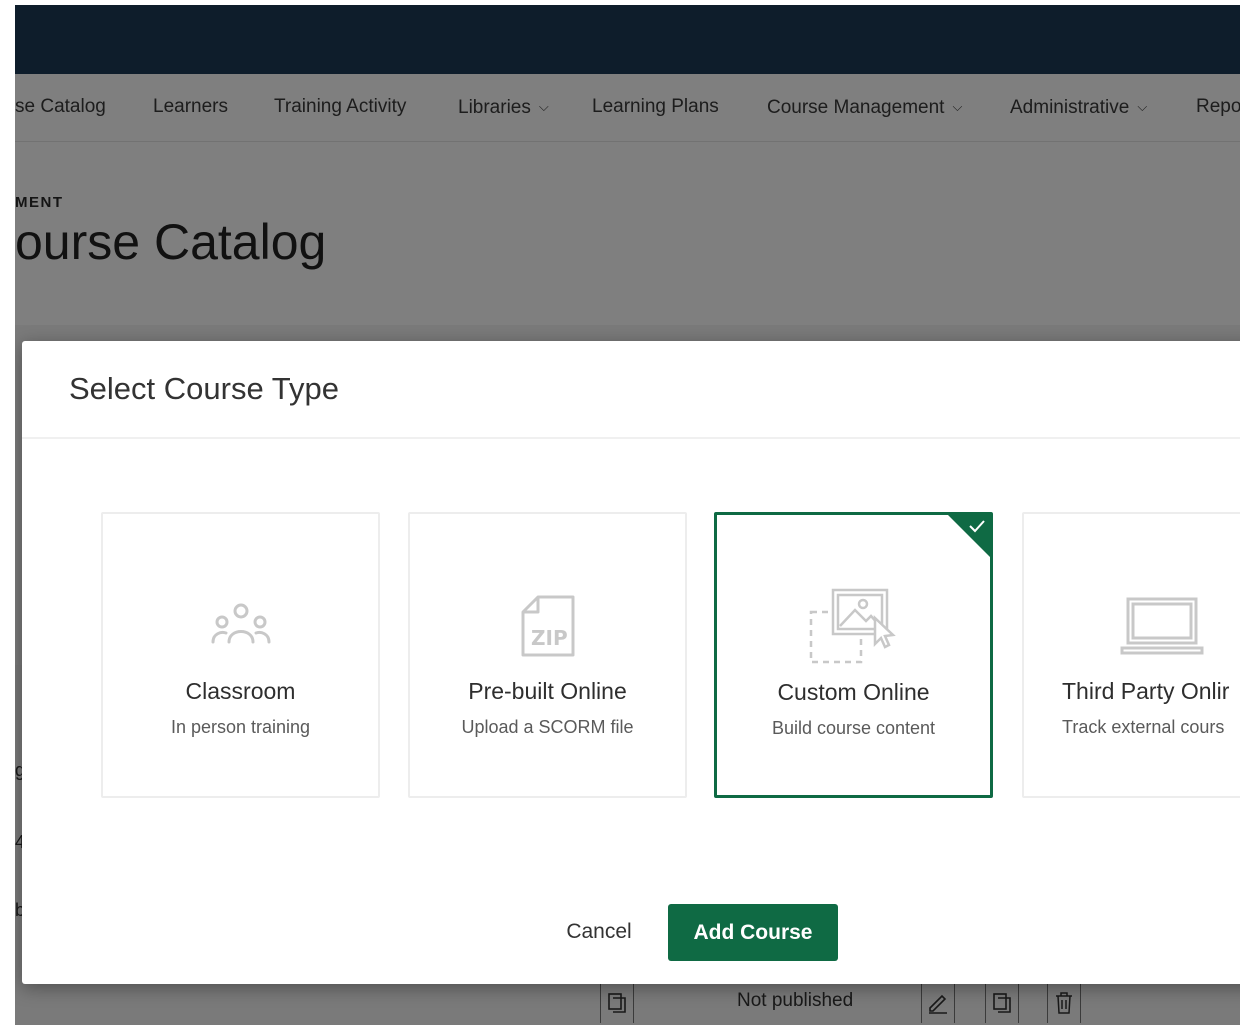 The height and width of the screenshot is (1025, 1258). Describe the element at coordinates (977, 526) in the screenshot. I see `checkmark-icon` at that location.